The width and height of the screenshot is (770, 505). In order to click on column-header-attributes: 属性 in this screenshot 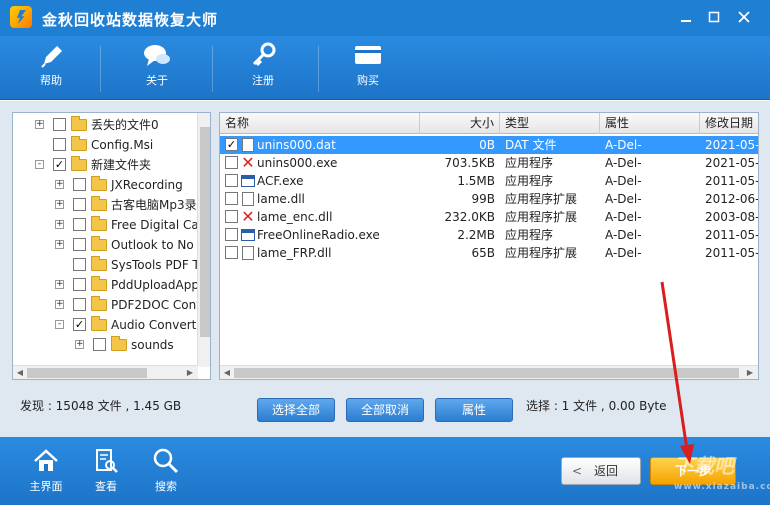, I will do `click(650, 123)`.